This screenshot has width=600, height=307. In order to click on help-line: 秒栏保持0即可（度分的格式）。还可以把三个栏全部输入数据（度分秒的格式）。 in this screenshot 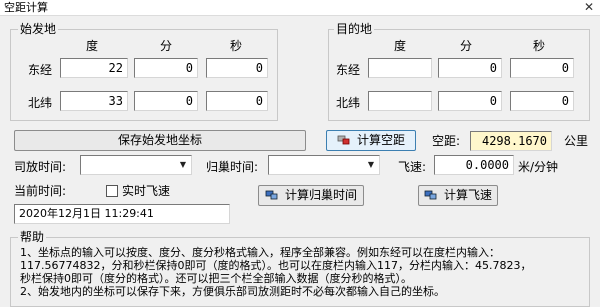, I will do `click(216, 278)`.